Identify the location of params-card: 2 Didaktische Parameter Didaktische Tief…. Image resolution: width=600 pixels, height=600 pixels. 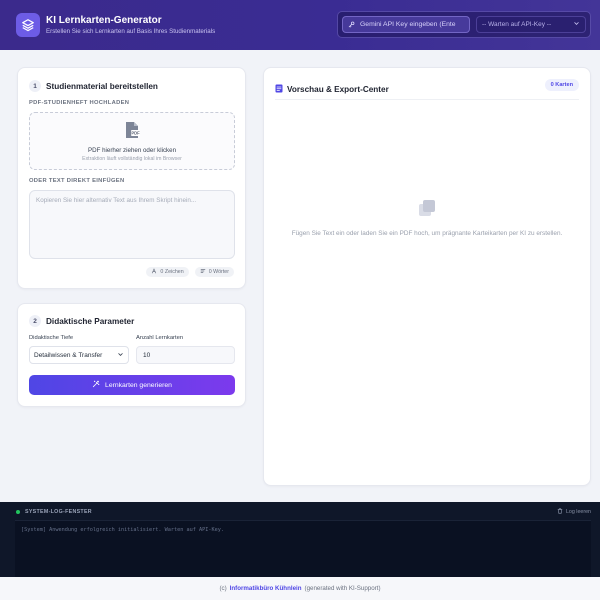
(131, 355).